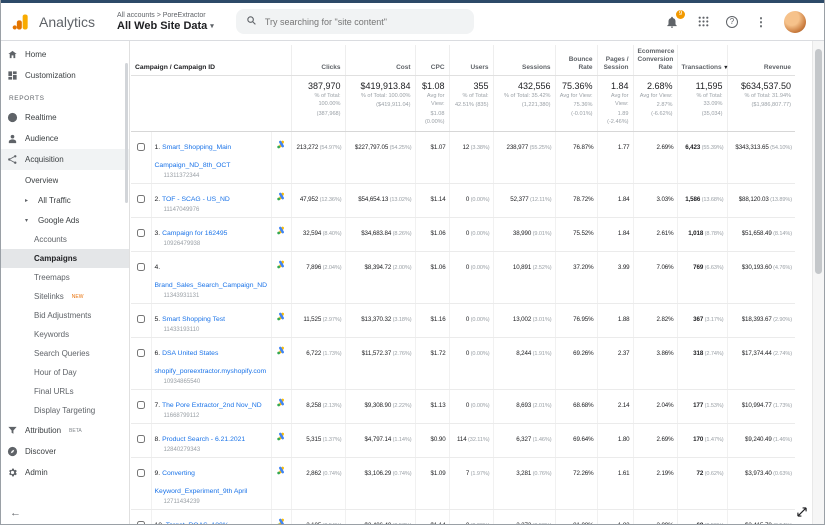 Image resolution: width=825 pixels, height=525 pixels. I want to click on sidebar-item-label: Admin, so click(36, 472).